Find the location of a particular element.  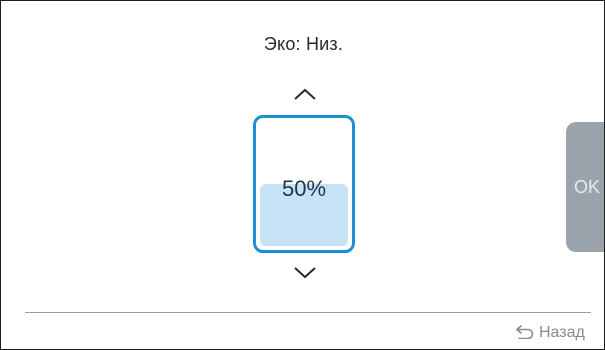

level-indicator: 50% is located at coordinates (304, 184).